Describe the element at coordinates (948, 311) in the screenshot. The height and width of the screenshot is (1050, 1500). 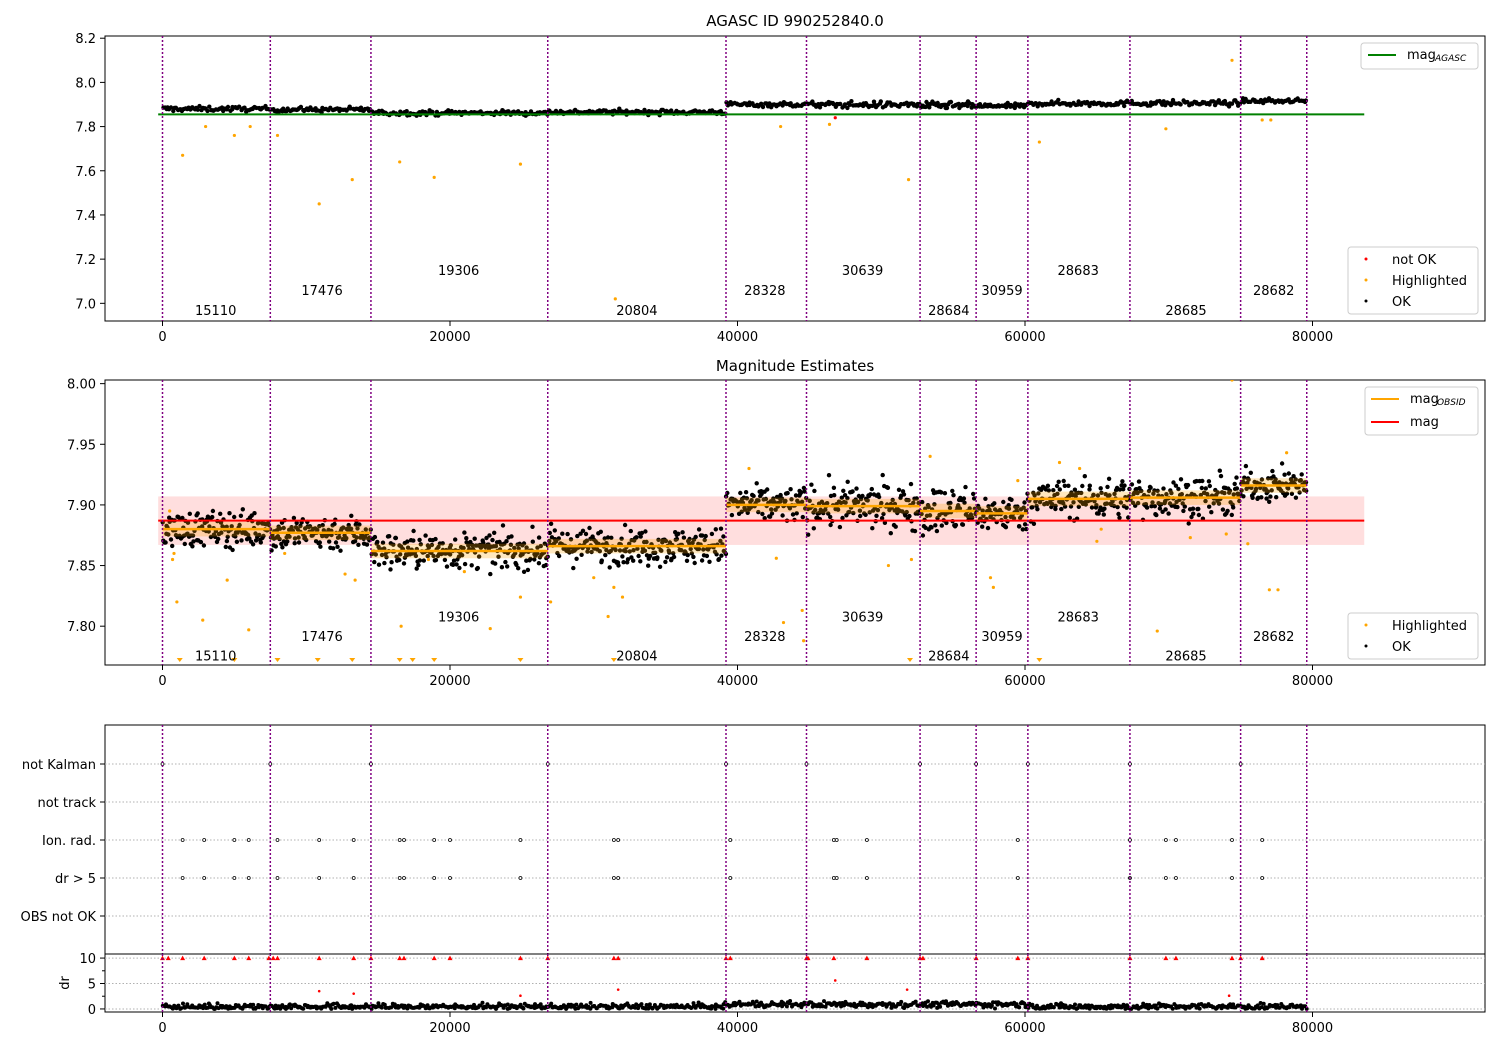
I see `obsid-label: 28684` at that location.